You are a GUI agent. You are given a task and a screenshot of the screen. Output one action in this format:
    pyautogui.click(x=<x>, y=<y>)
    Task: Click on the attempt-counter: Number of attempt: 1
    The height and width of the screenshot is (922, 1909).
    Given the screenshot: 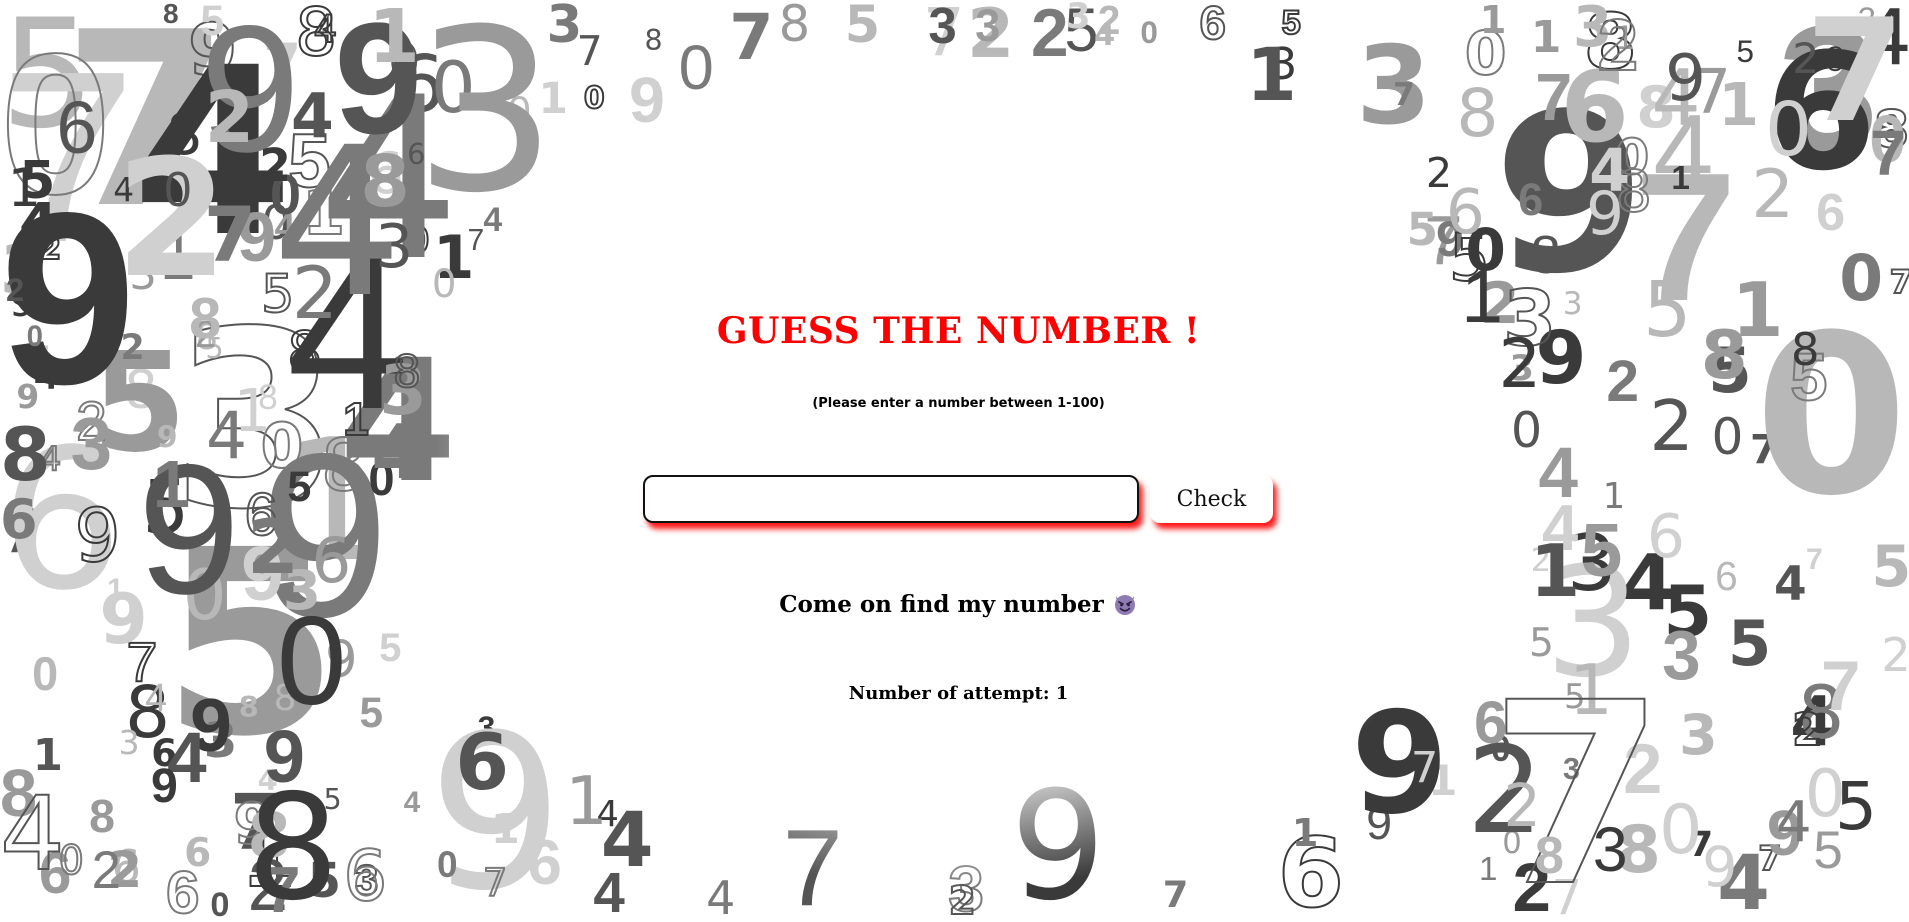 What is the action you would take?
    pyautogui.click(x=958, y=693)
    